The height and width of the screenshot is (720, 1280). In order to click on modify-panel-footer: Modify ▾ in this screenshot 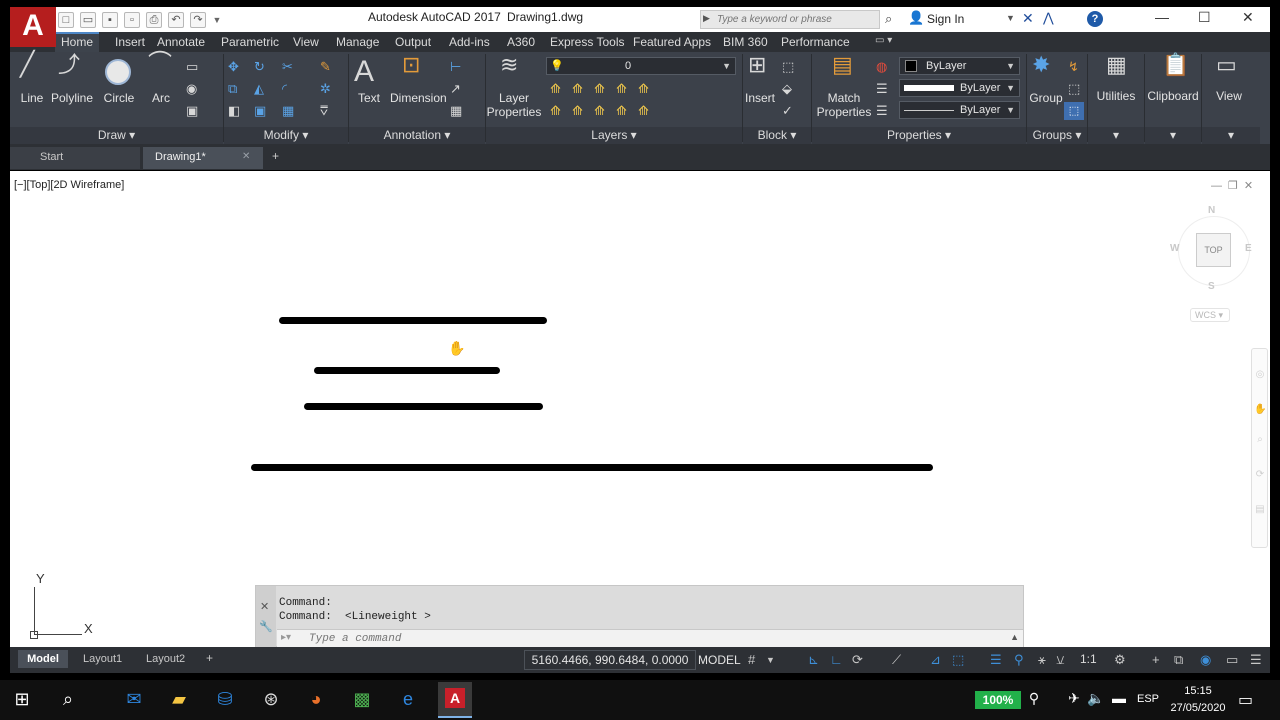, I will do `click(286, 135)`.